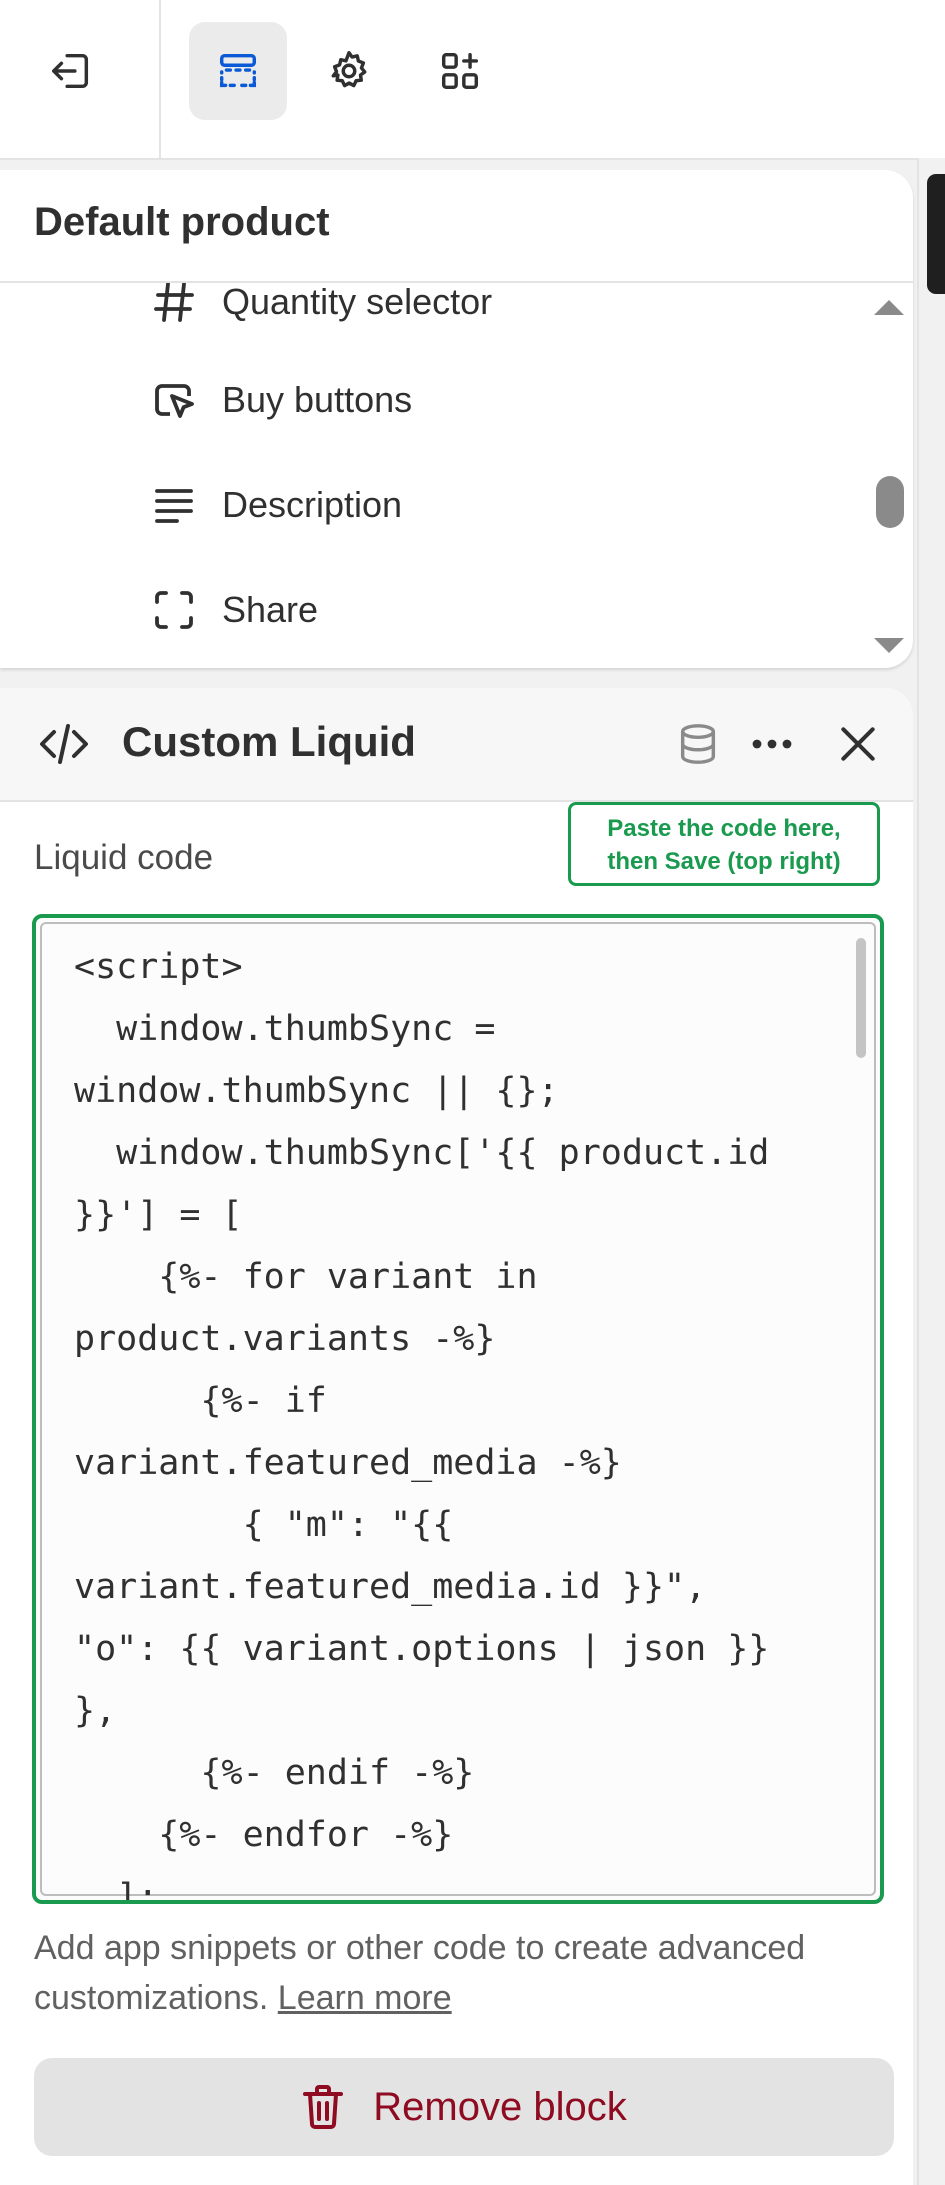  I want to click on gear-icon, so click(349, 69).